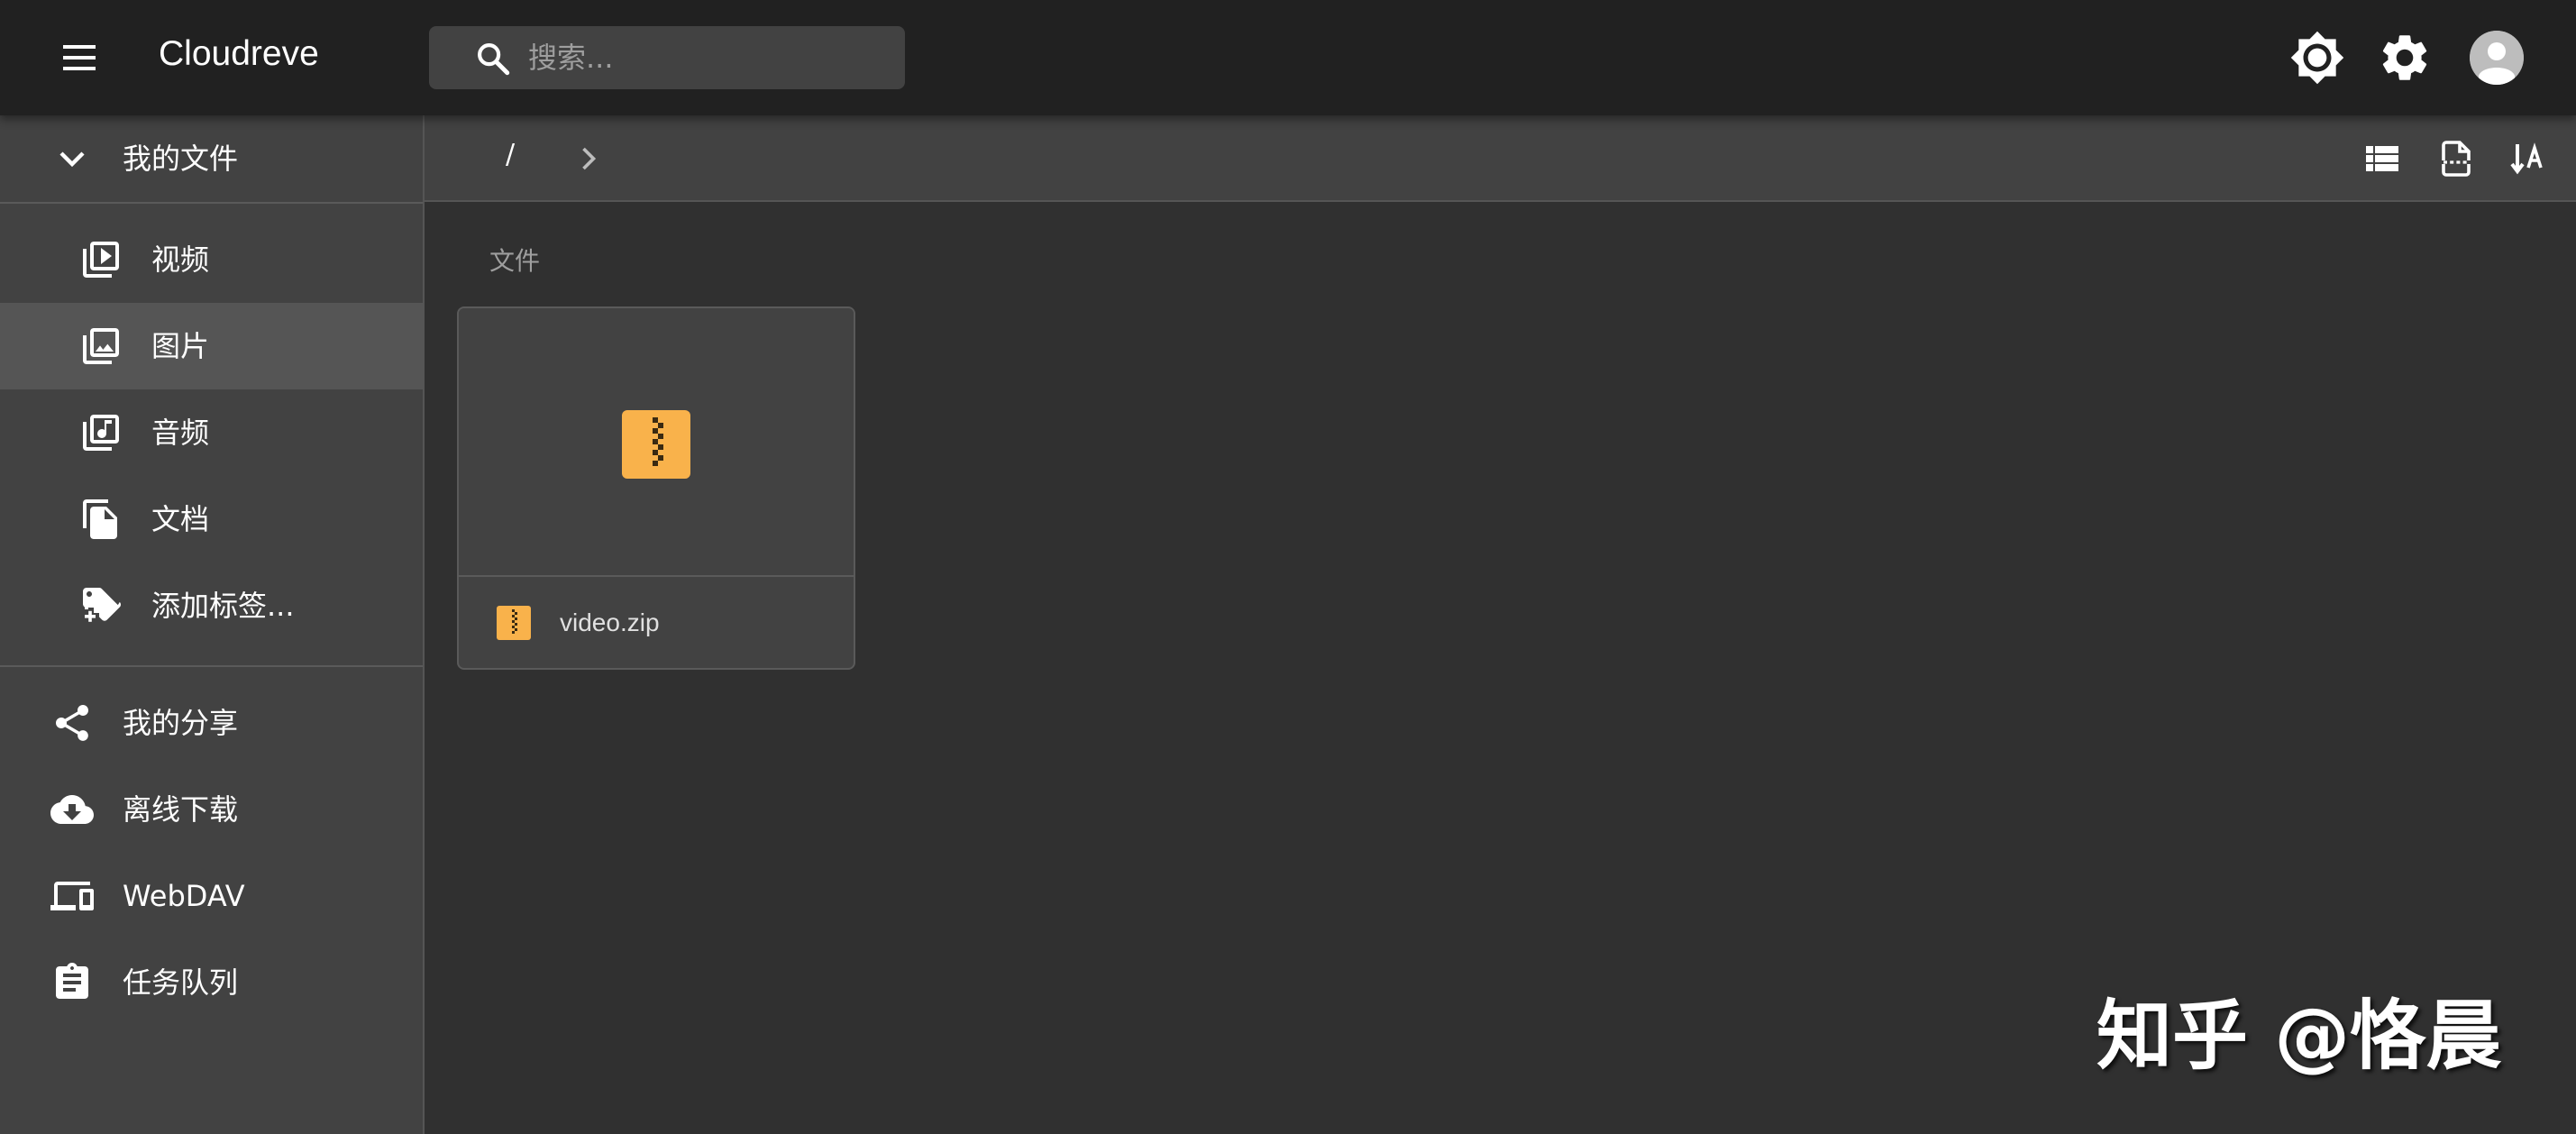 The height and width of the screenshot is (1134, 2576). I want to click on file-card: video.zip, so click(656, 488).